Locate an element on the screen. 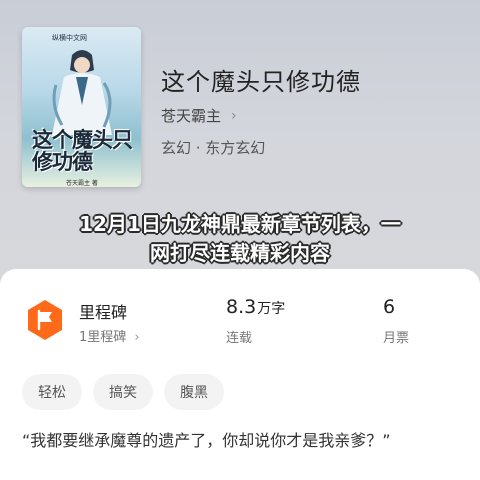  cover-author: 苍天霸主 著 is located at coordinates (82, 183).